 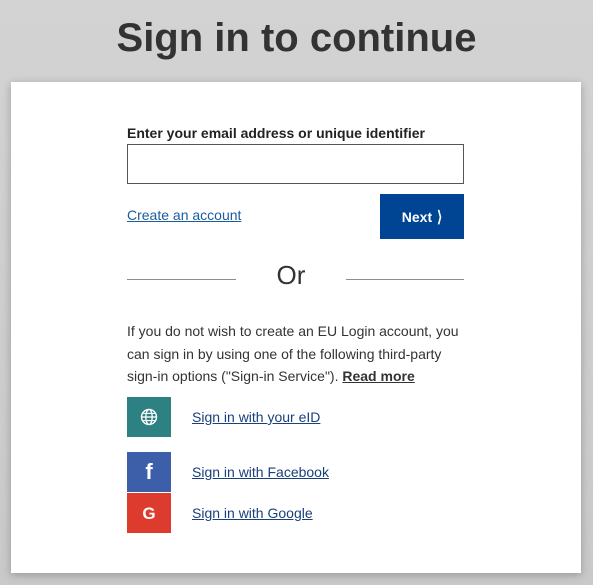 What do you see at coordinates (256, 417) in the screenshot?
I see `eid-signin-label: Sign in with your eID` at bounding box center [256, 417].